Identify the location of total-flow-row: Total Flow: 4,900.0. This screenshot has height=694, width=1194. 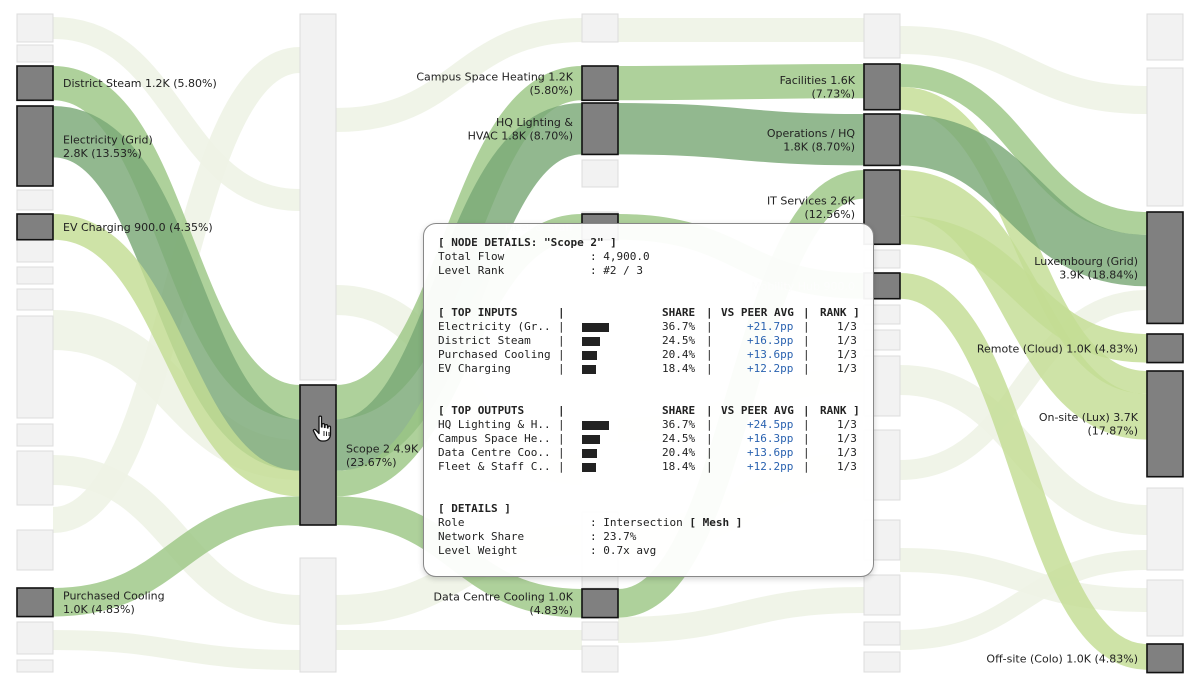
(648, 257).